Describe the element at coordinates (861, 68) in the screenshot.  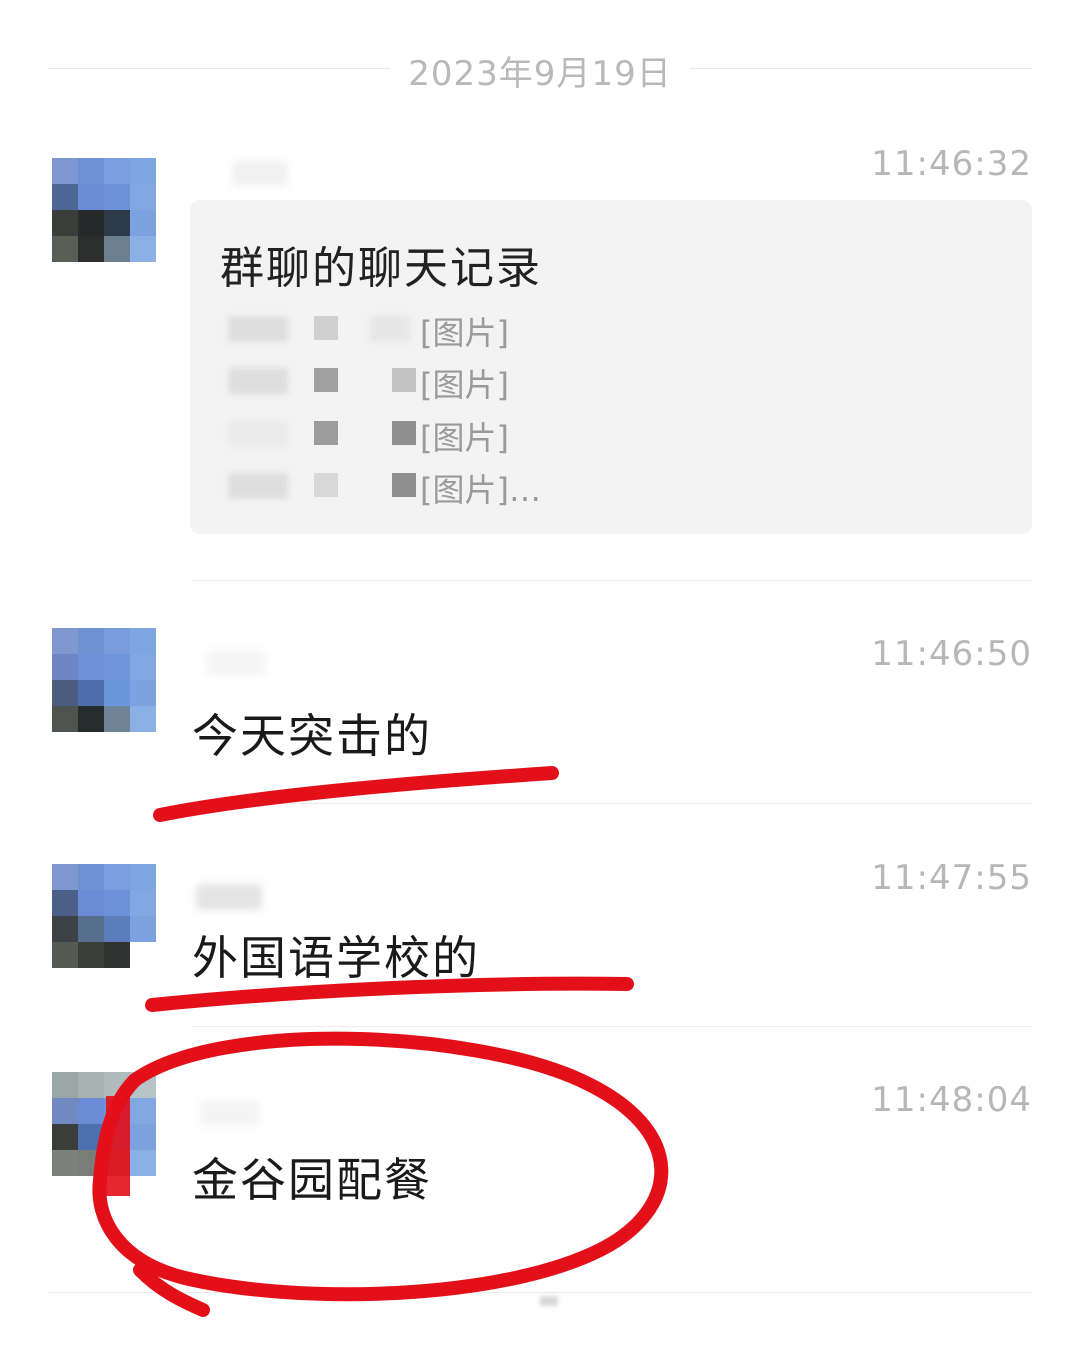
I see `divider-line-right` at that location.